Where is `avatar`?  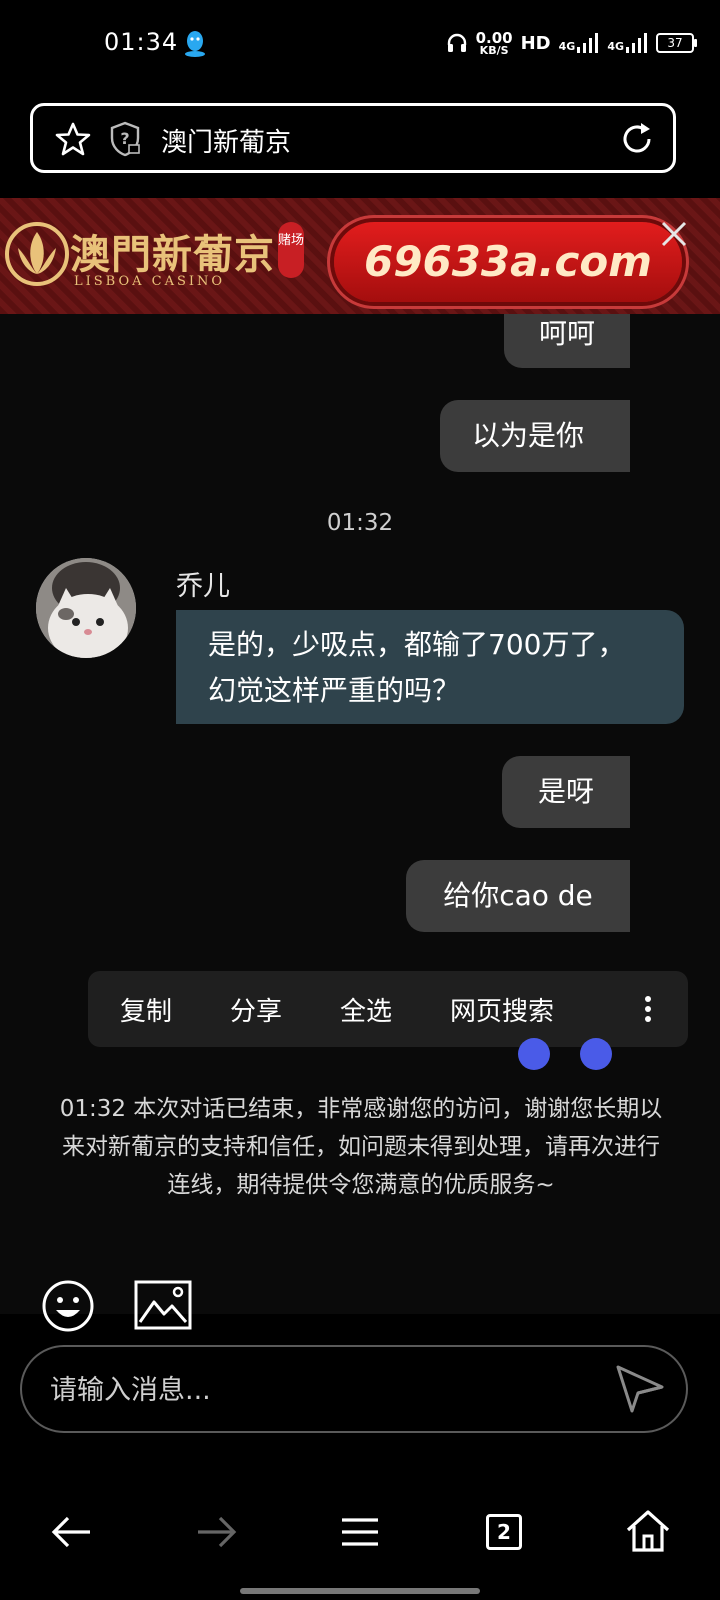
avatar is located at coordinates (86, 608).